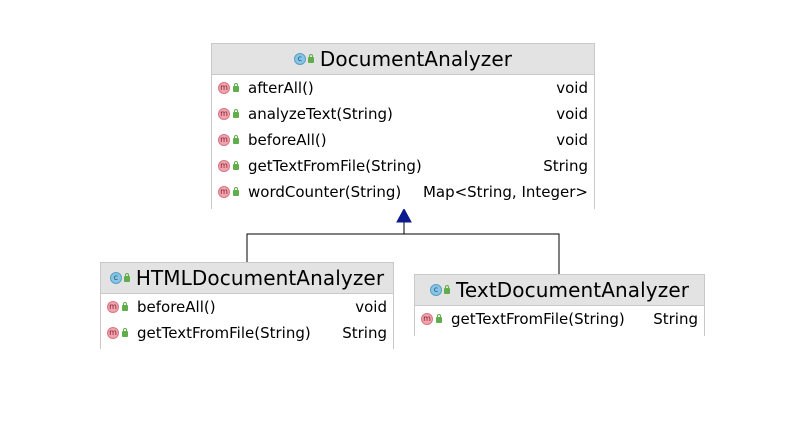 This screenshot has width=806, height=432. What do you see at coordinates (505, 192) in the screenshot?
I see `method-return-type: Map<String, Integer>` at bounding box center [505, 192].